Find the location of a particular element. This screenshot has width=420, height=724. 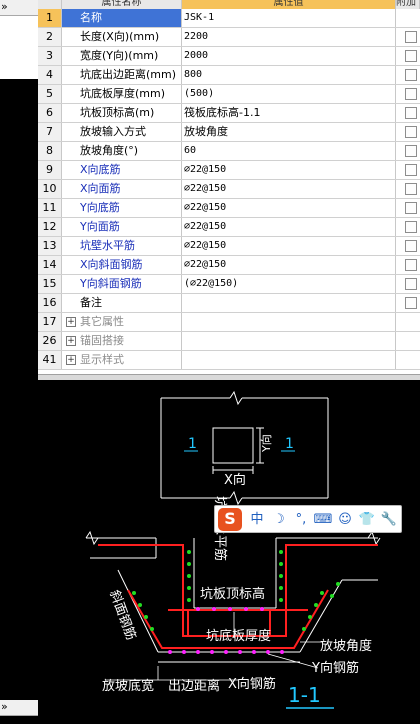

plan-x-label: X向 is located at coordinates (235, 480).